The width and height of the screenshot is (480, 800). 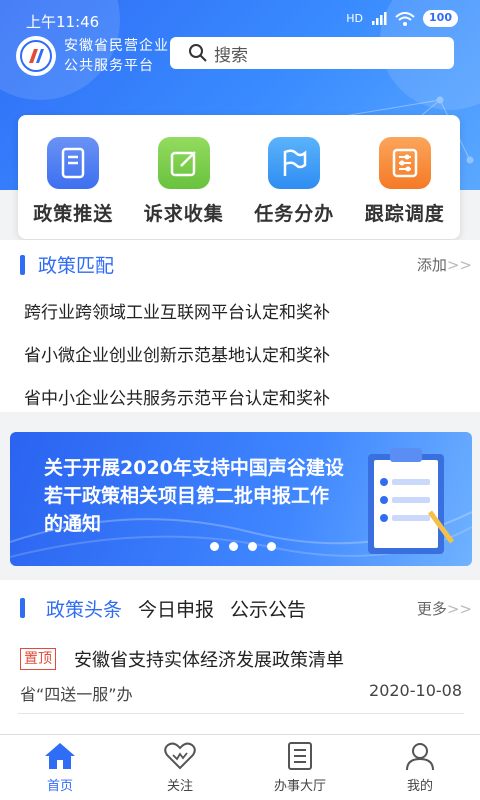 I want to click on sliders-icon, so click(x=404, y=163).